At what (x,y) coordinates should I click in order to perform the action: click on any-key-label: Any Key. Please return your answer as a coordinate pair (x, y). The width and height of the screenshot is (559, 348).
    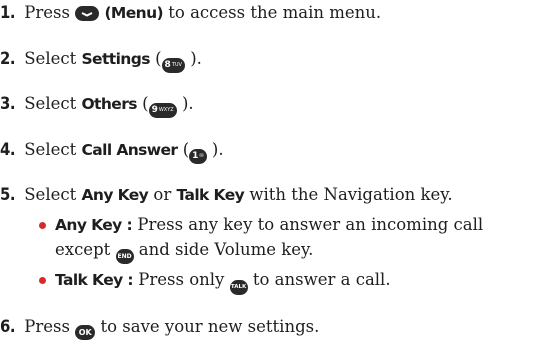
    Looking at the image, I should click on (115, 195).